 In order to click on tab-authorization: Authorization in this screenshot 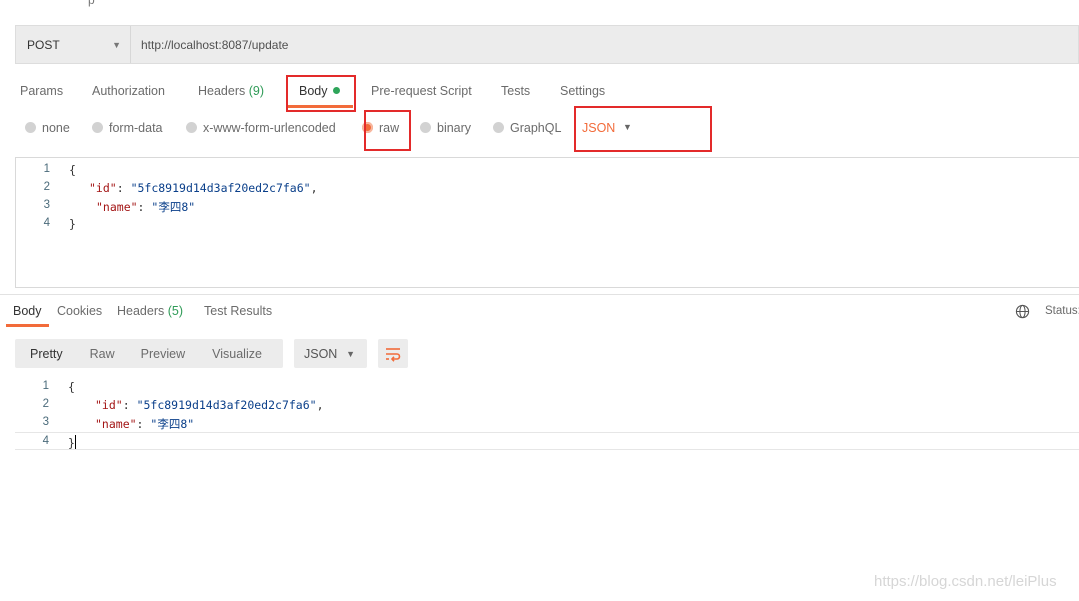, I will do `click(128, 91)`.